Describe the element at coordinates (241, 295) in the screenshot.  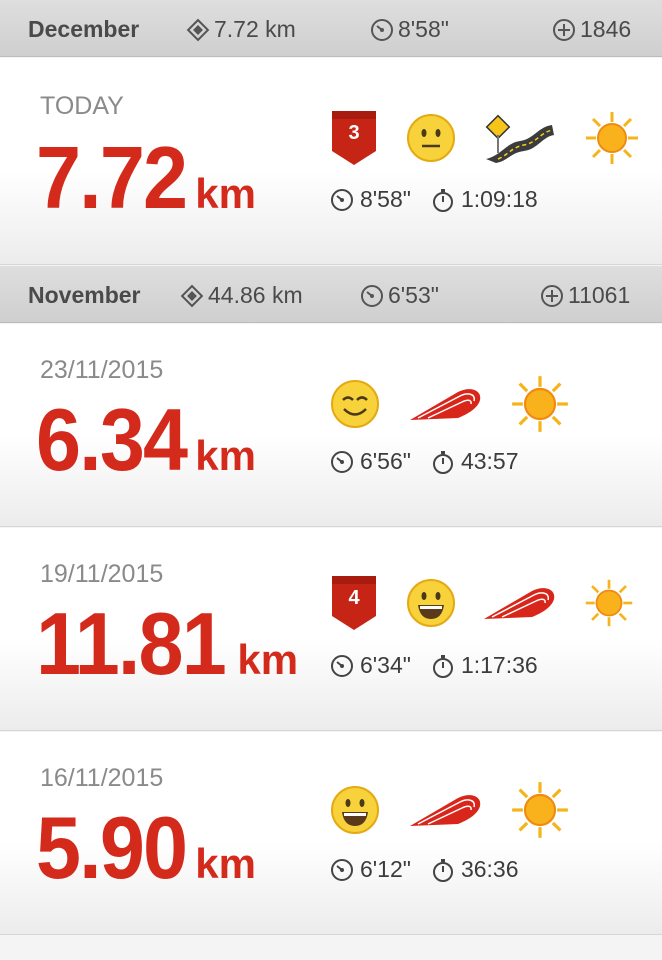
I see `month-distance: 44.86 km` at that location.